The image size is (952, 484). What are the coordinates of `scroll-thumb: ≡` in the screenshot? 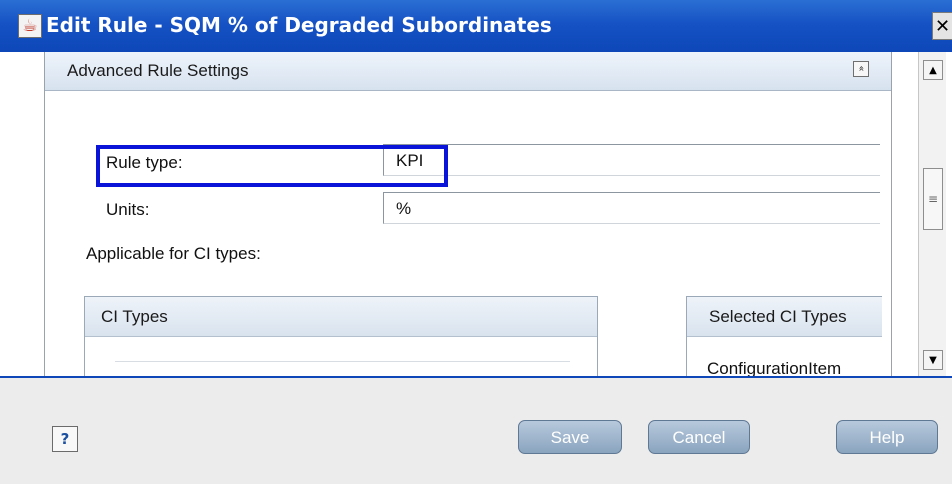 It's located at (933, 199).